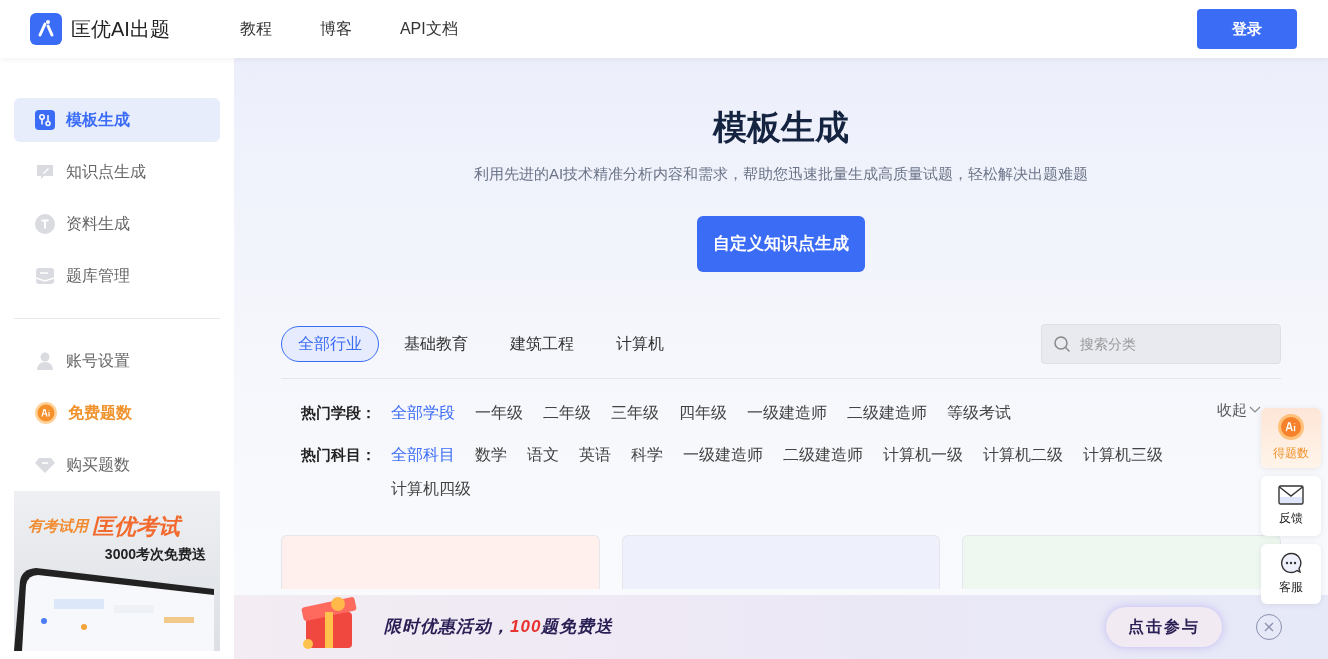 The width and height of the screenshot is (1328, 659). What do you see at coordinates (335, 29) in the screenshot?
I see `nav-link: 博客` at bounding box center [335, 29].